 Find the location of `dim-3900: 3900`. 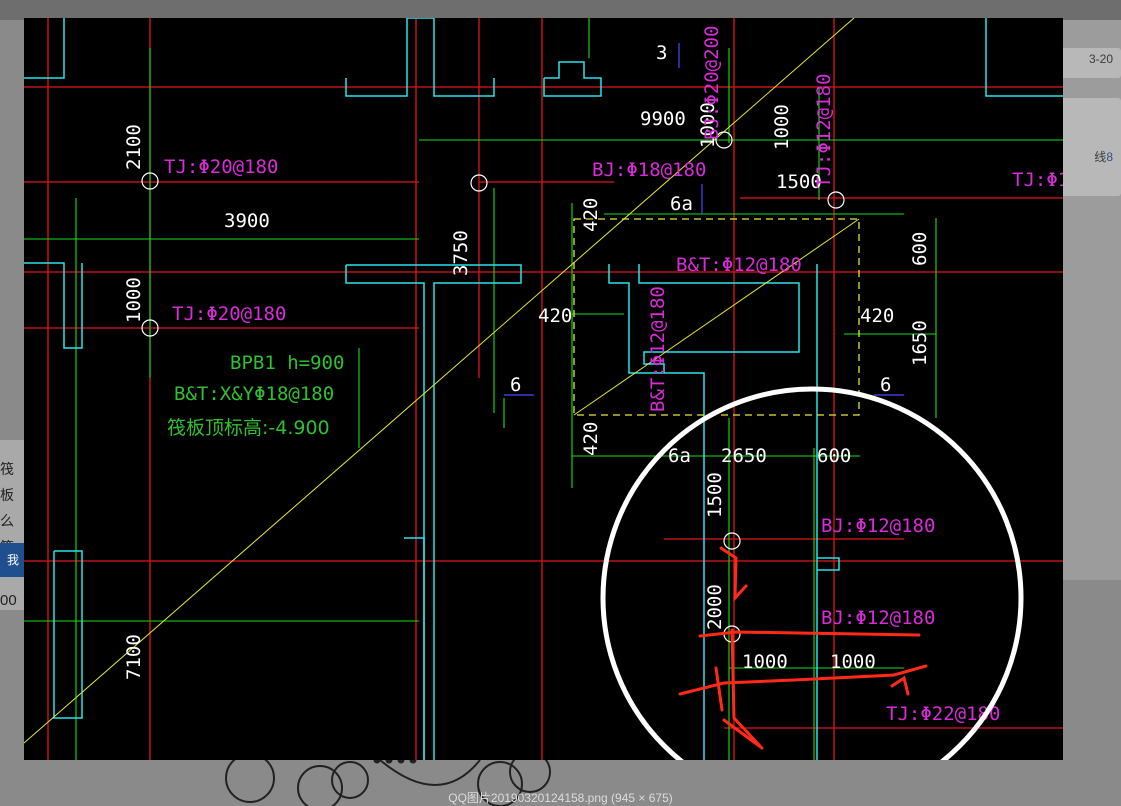

dim-3900: 3900 is located at coordinates (247, 221).